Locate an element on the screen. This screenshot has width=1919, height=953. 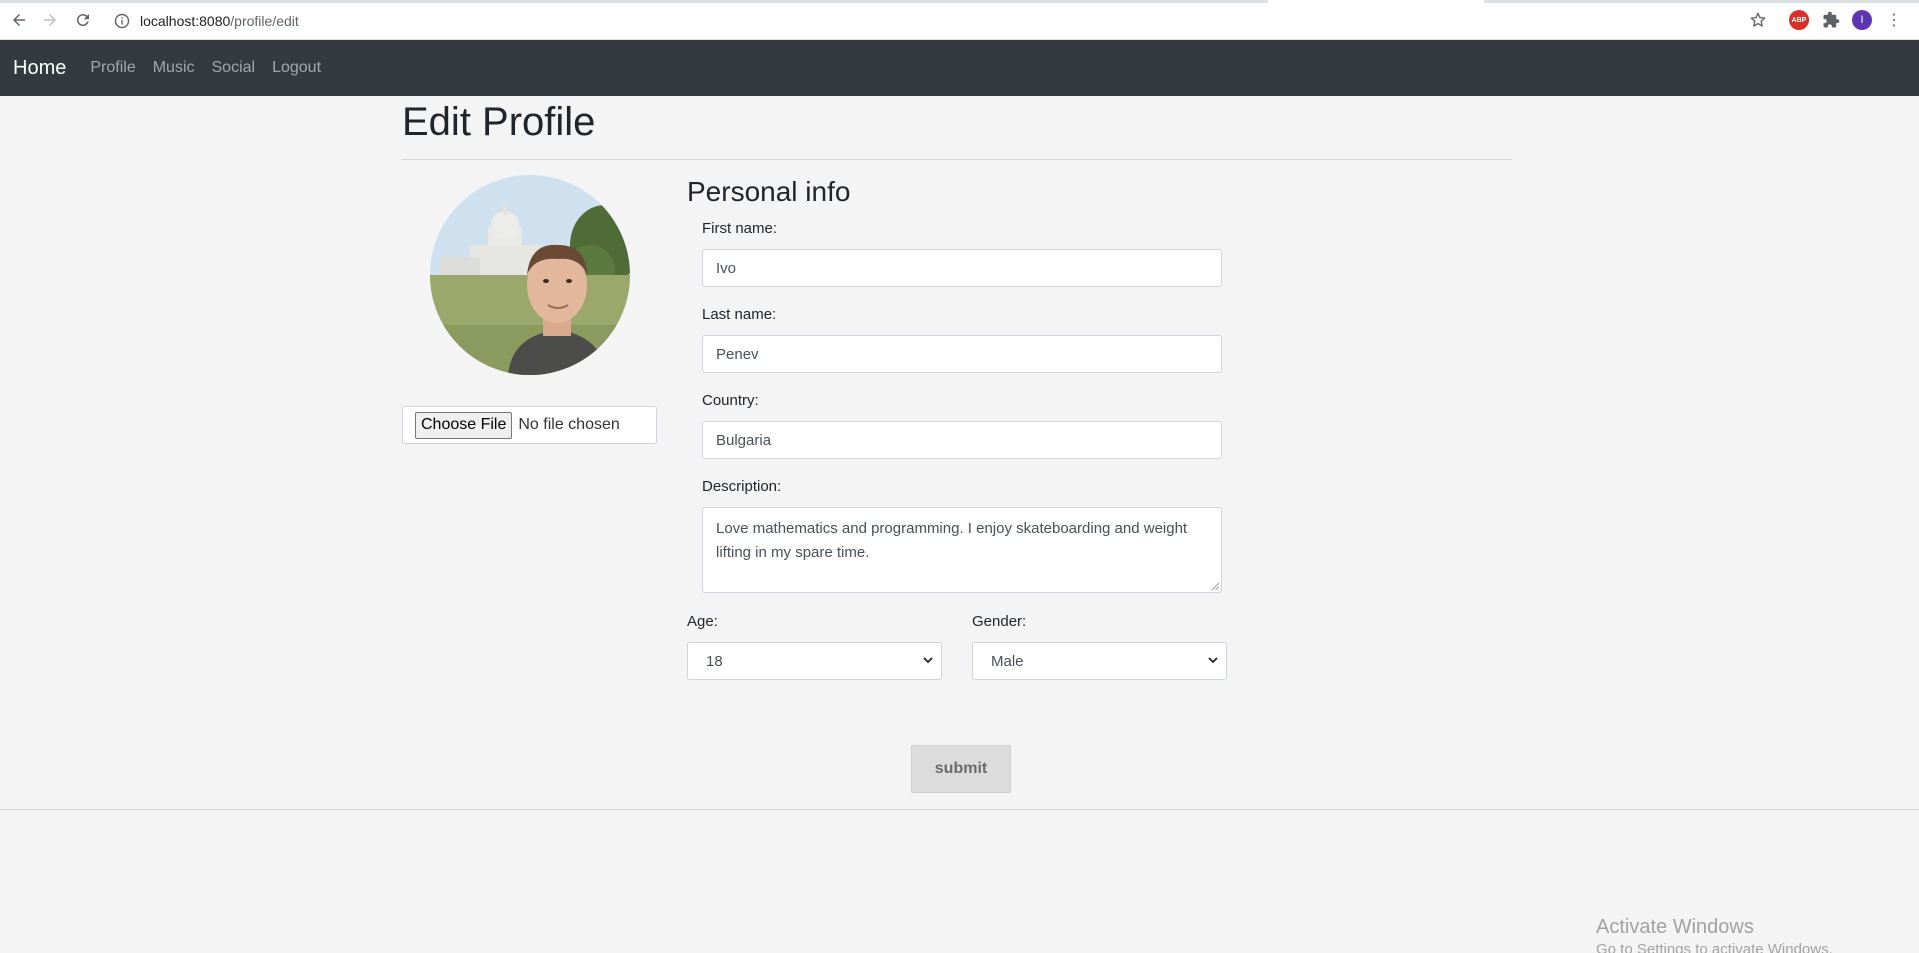
adblock-extension-icon: ABP is located at coordinates (1799, 20).